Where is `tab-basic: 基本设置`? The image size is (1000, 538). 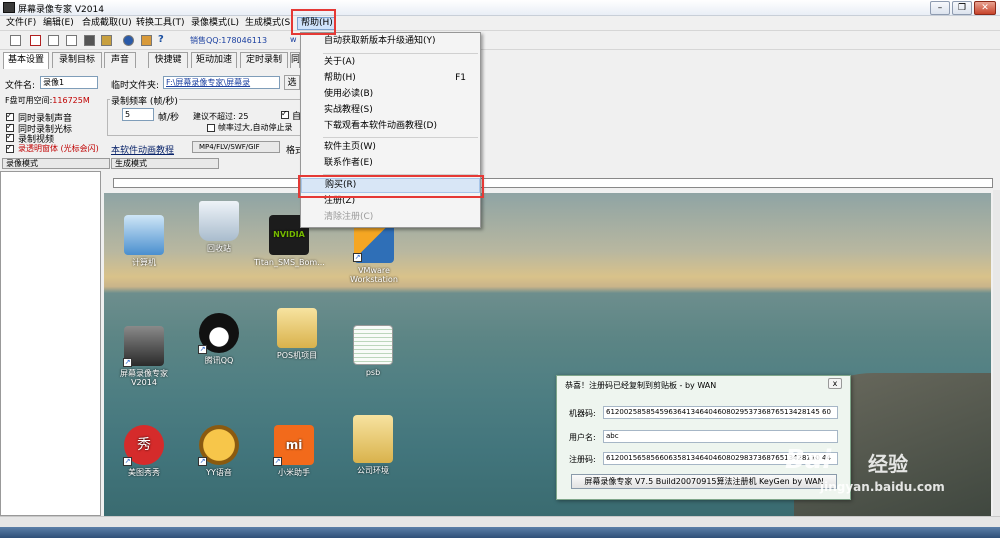
tab-basic: 基本设置 is located at coordinates (26, 60).